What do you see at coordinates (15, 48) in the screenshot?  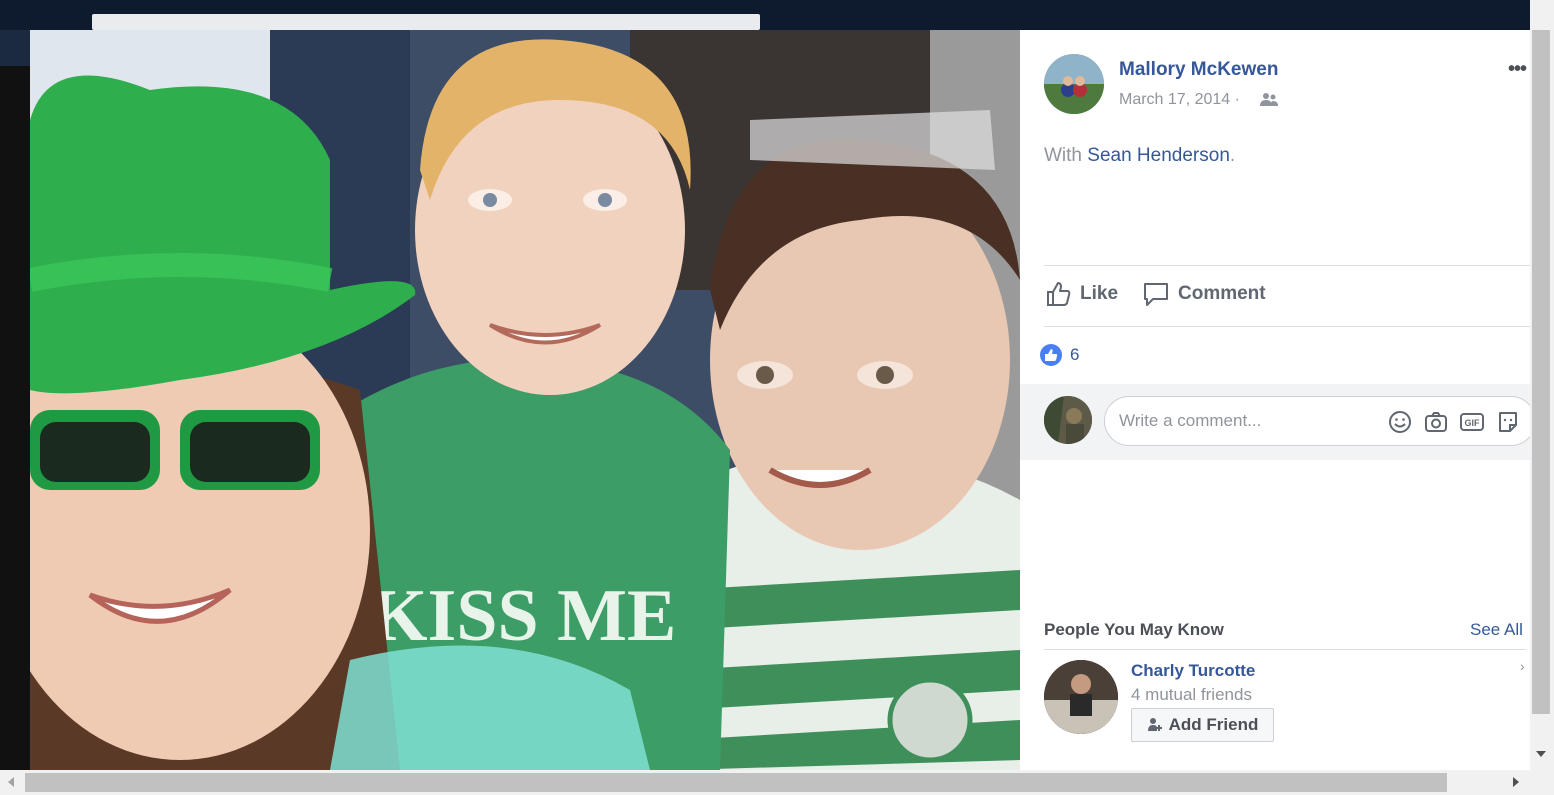 I see `background-nav-strip` at bounding box center [15, 48].